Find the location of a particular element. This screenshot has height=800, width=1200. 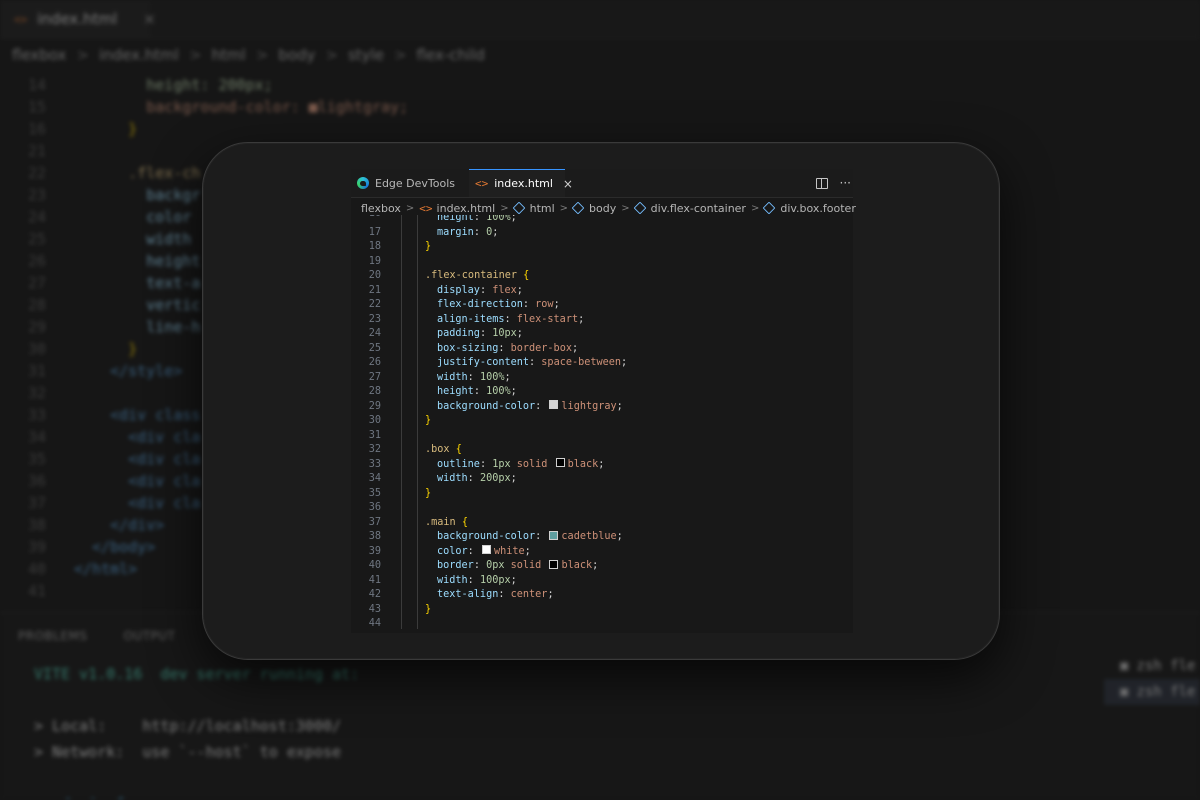

line-number: 23 is located at coordinates (374, 319).